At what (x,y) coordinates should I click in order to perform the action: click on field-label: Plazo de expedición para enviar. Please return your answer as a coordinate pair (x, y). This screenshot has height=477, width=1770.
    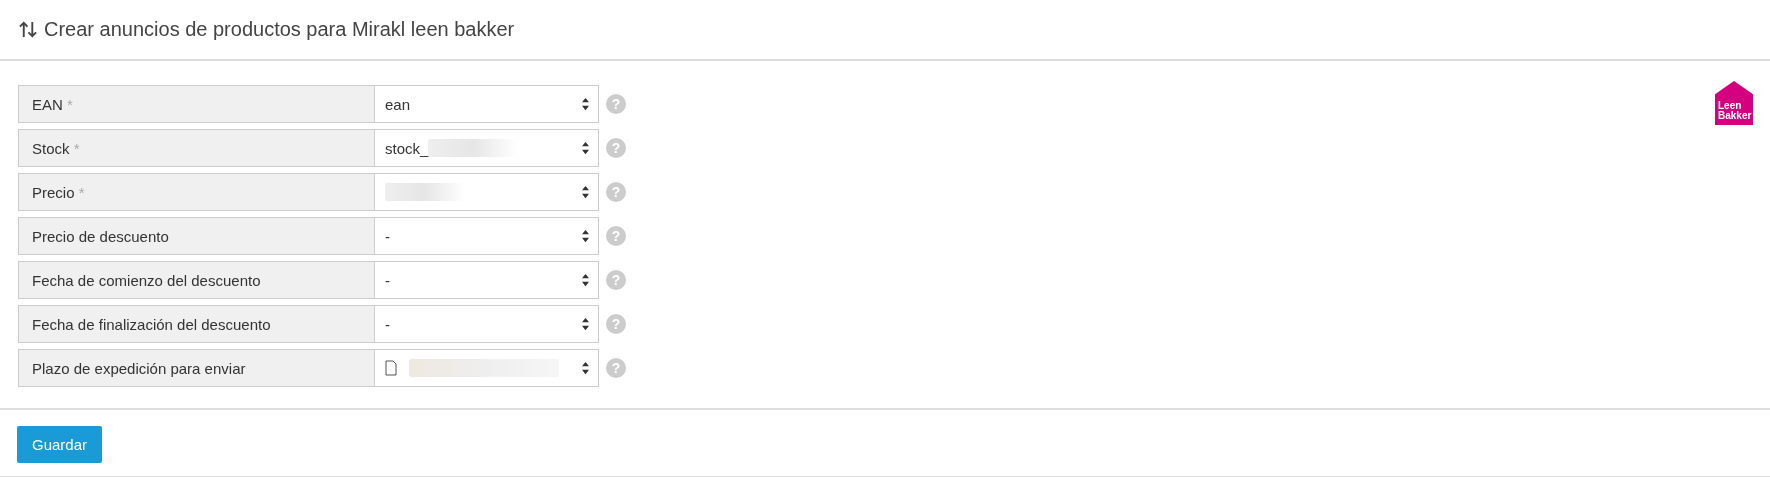
    Looking at the image, I should click on (196, 368).